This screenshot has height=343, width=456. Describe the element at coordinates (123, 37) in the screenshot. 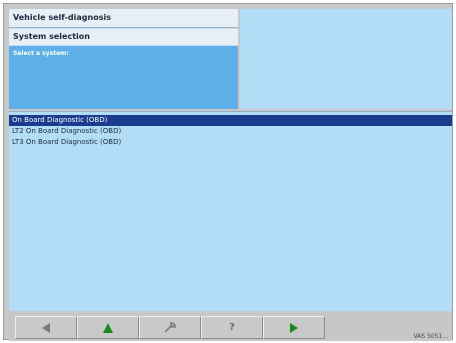

I see `page-subtitle: System selection` at that location.